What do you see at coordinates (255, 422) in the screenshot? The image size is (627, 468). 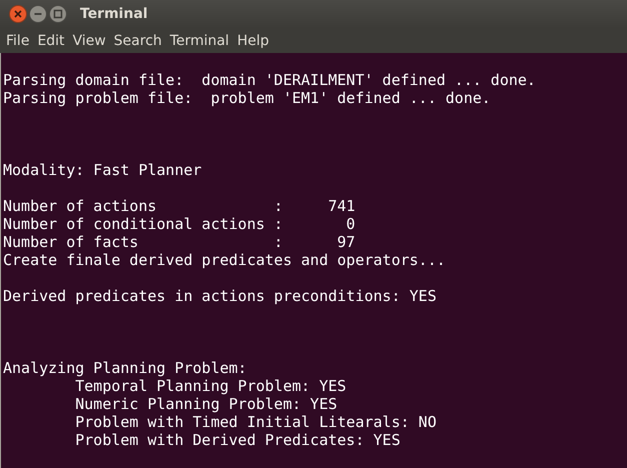 I see `terminal-line: Problem with Timed Initial Litearals: NO` at bounding box center [255, 422].